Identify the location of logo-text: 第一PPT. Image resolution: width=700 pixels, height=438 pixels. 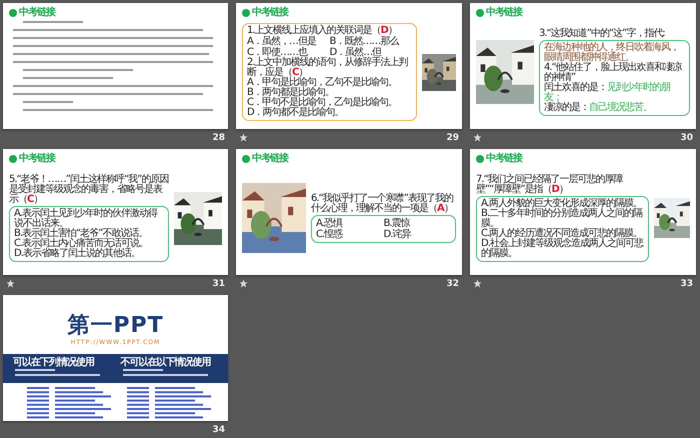
(115, 326).